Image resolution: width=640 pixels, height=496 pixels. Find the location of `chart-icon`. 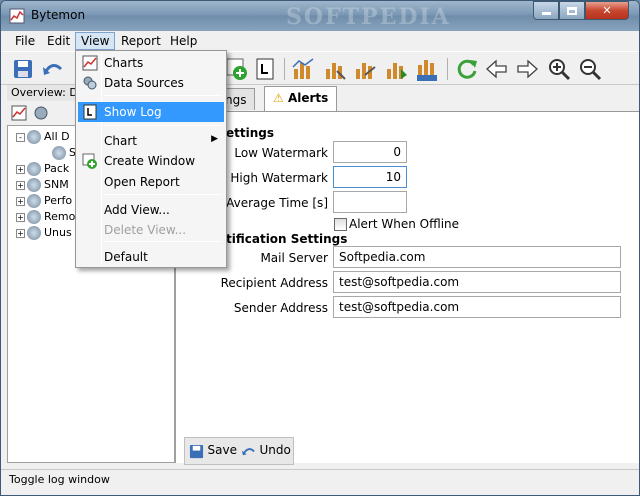

chart-icon is located at coordinates (90, 63).